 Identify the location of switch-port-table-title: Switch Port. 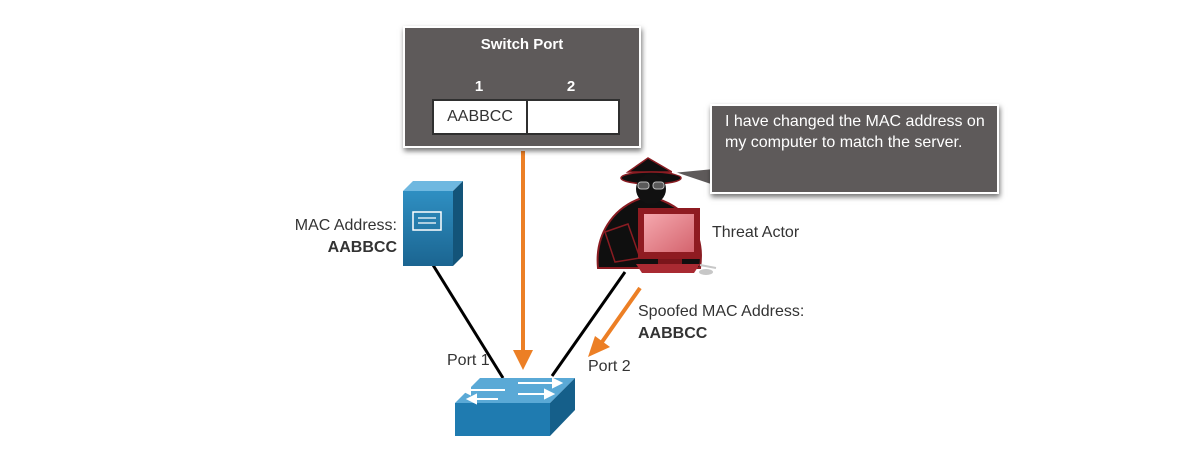
(522, 44).